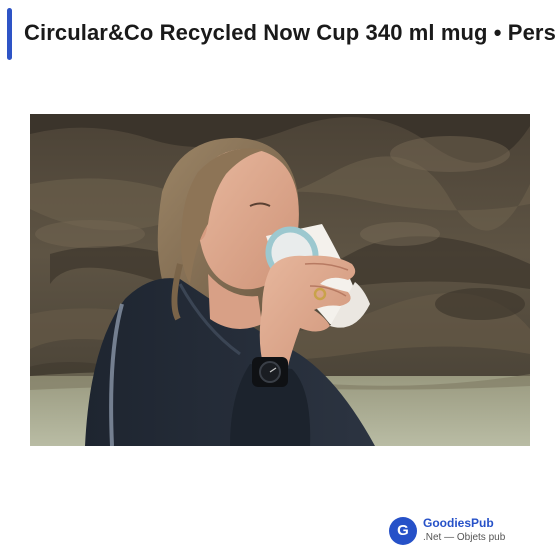  What do you see at coordinates (403, 531) in the screenshot?
I see `brand-logo: G` at bounding box center [403, 531].